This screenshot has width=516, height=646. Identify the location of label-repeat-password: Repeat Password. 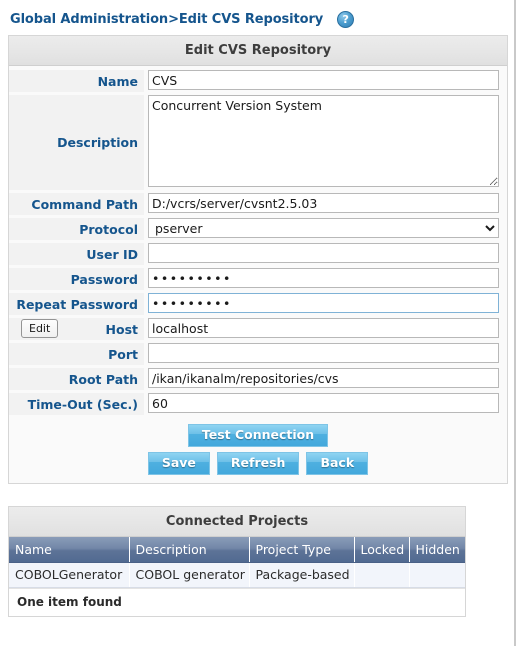
(77, 304).